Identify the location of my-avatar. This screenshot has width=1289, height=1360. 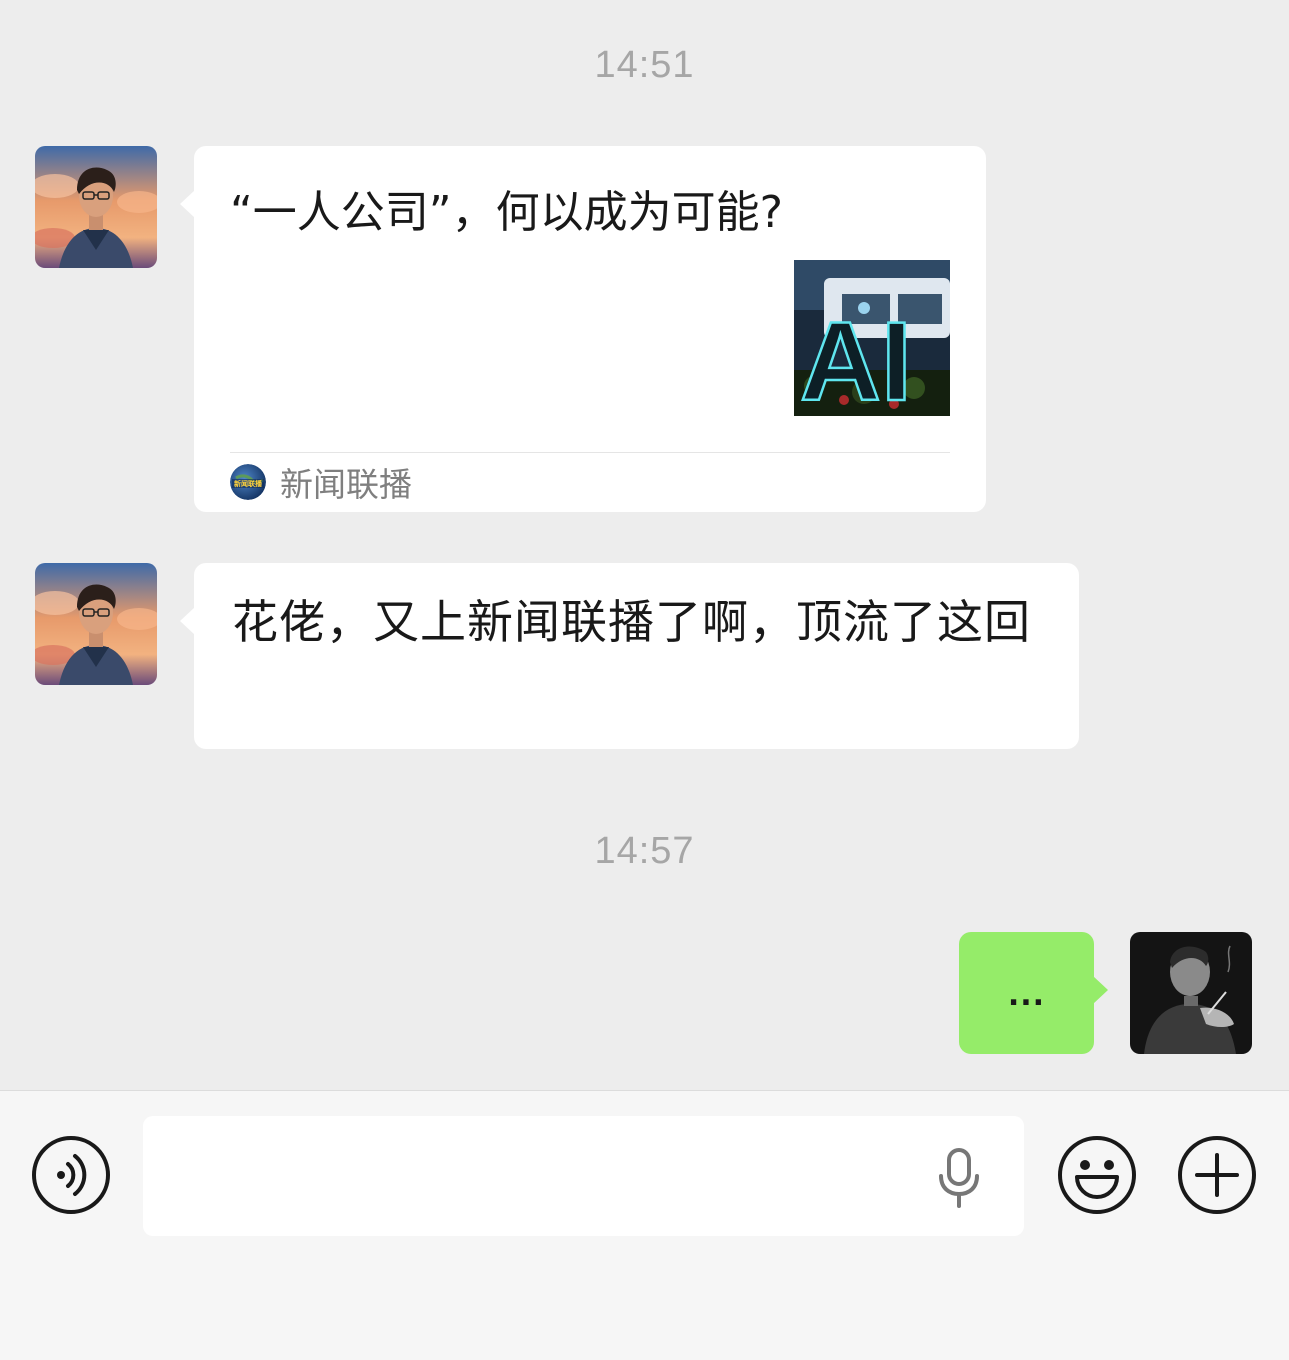
(1191, 993).